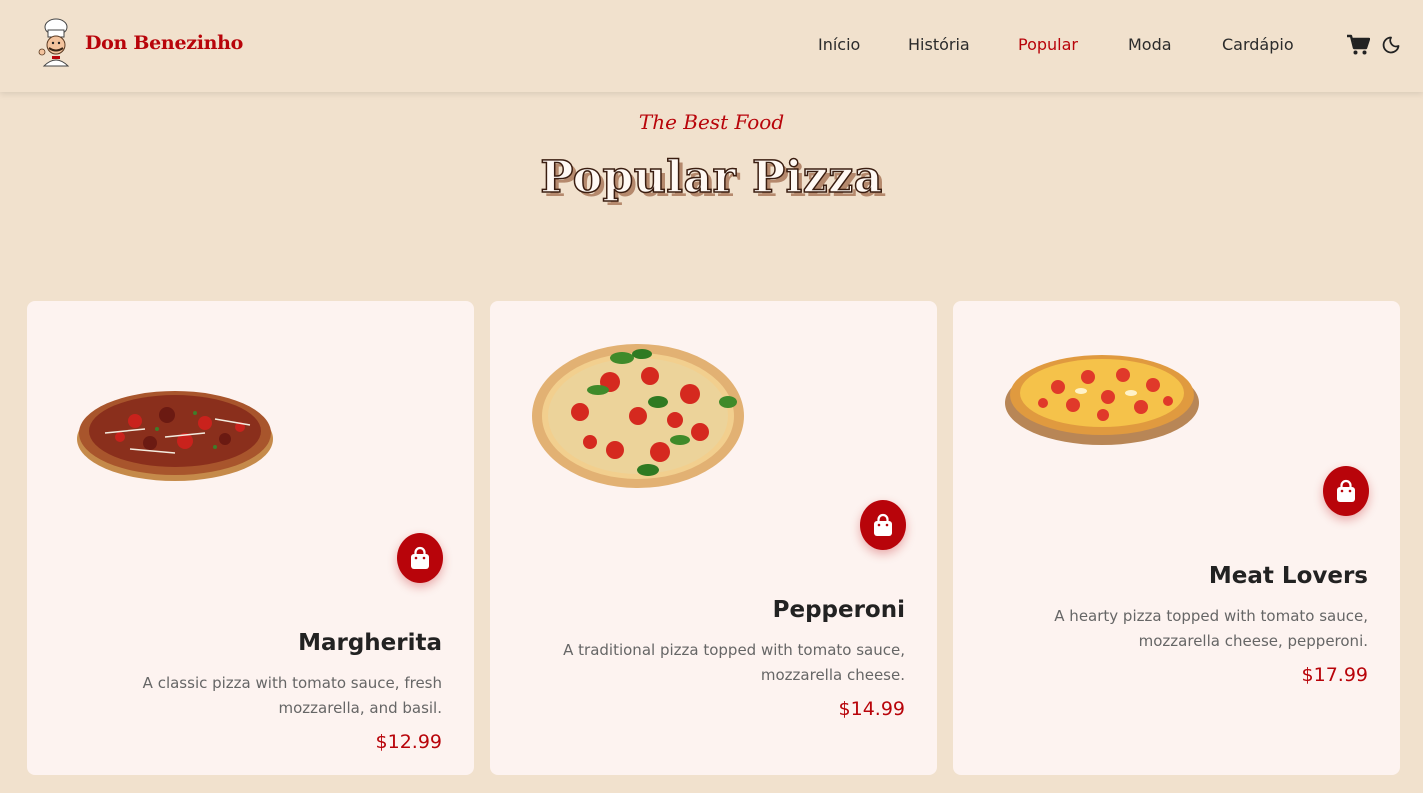 The image size is (1423, 793). What do you see at coordinates (1334, 675) in the screenshot?
I see `pizza-price: $17.99` at bounding box center [1334, 675].